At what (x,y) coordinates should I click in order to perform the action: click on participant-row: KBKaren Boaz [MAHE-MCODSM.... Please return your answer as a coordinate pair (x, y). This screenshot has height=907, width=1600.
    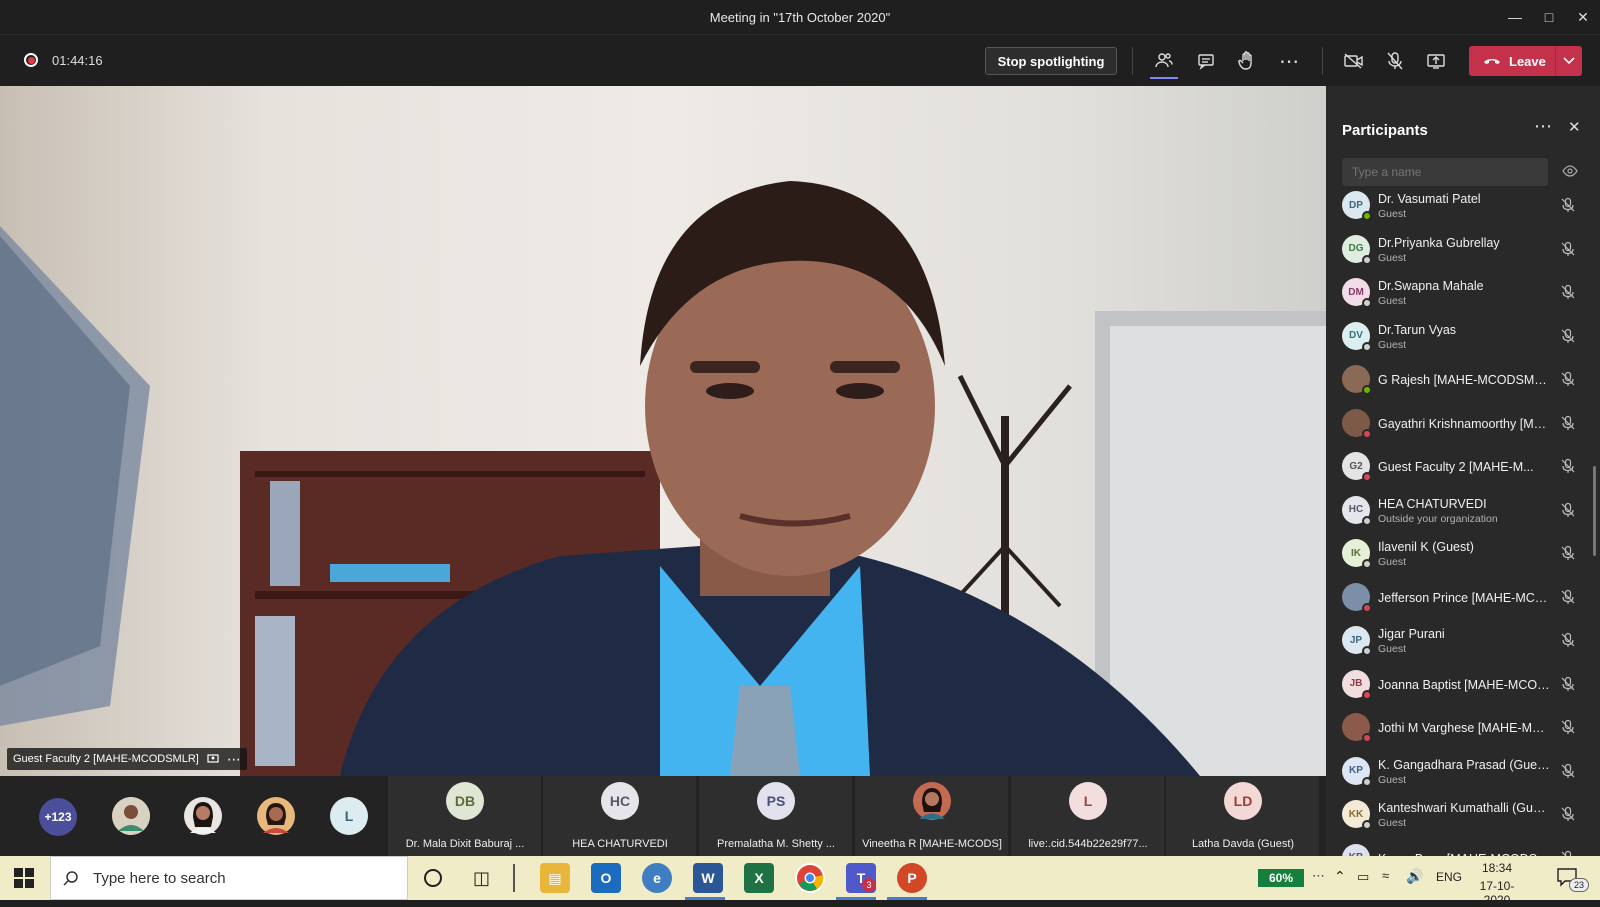
    Looking at the image, I should click on (1463, 846).